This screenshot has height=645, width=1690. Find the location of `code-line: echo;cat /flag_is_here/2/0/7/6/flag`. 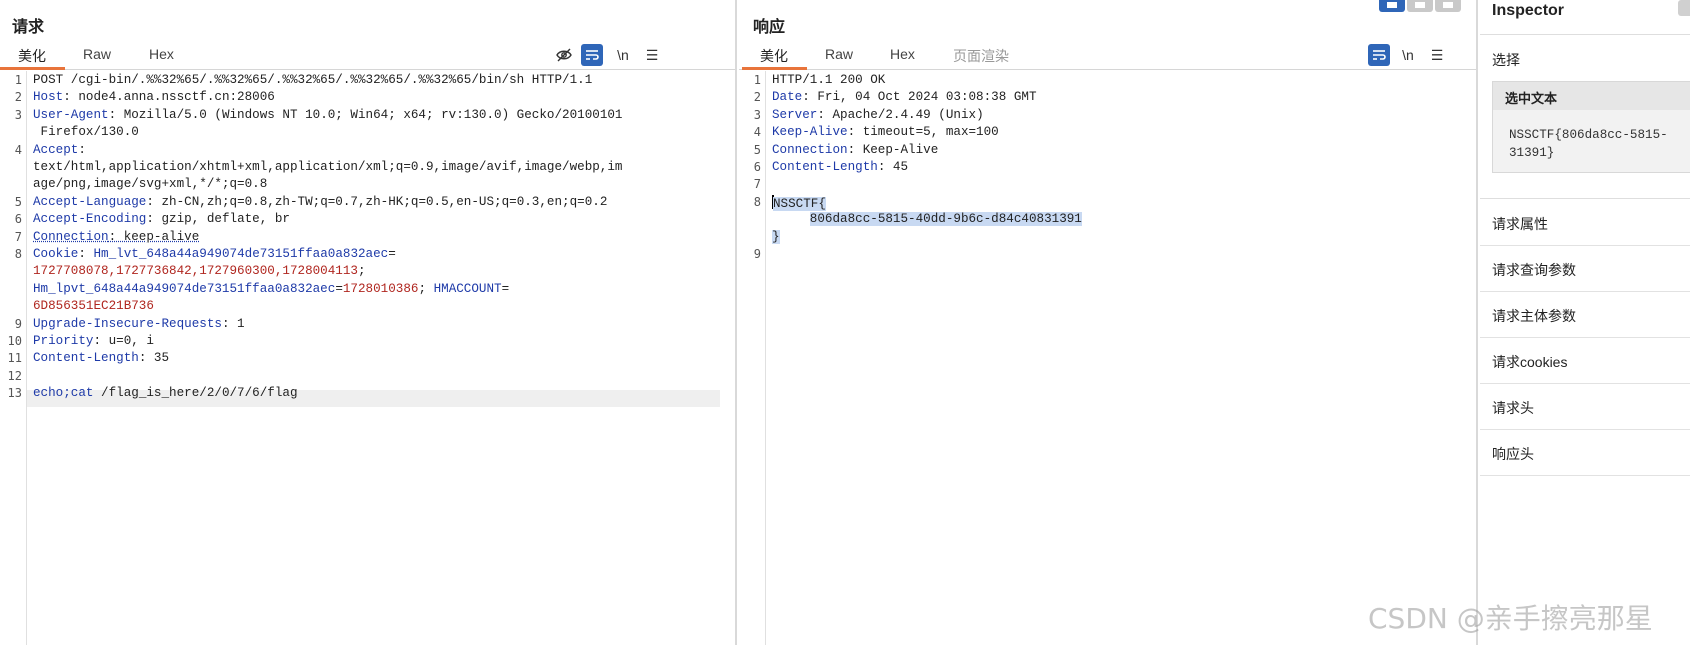

code-line: echo;cat /flag_is_here/2/0/7/6/flag is located at coordinates (165, 393).